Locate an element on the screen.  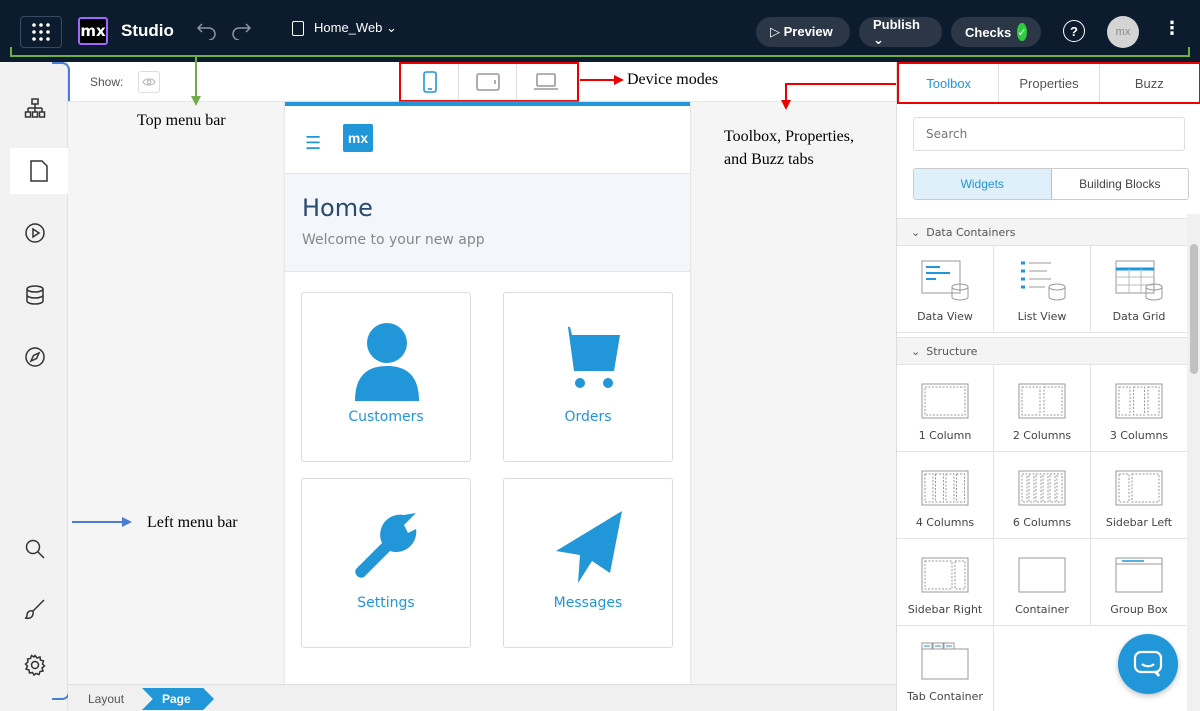
tabs-arrow is located at coordinates (840, 92).